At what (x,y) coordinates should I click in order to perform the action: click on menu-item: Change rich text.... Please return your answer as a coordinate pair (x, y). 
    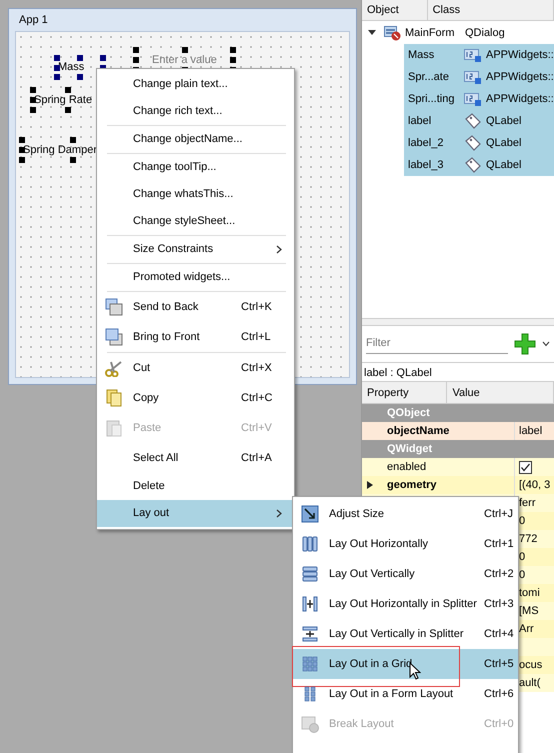
    Looking at the image, I should click on (195, 111).